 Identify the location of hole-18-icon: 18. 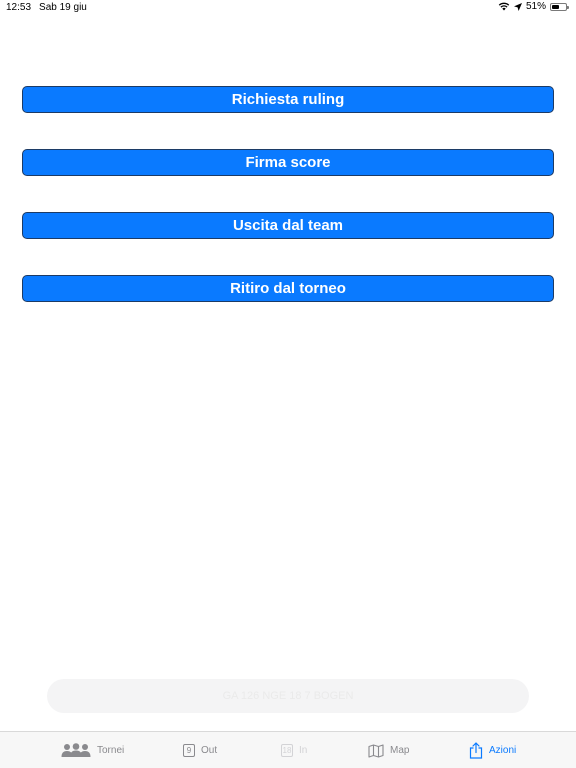
(287, 750).